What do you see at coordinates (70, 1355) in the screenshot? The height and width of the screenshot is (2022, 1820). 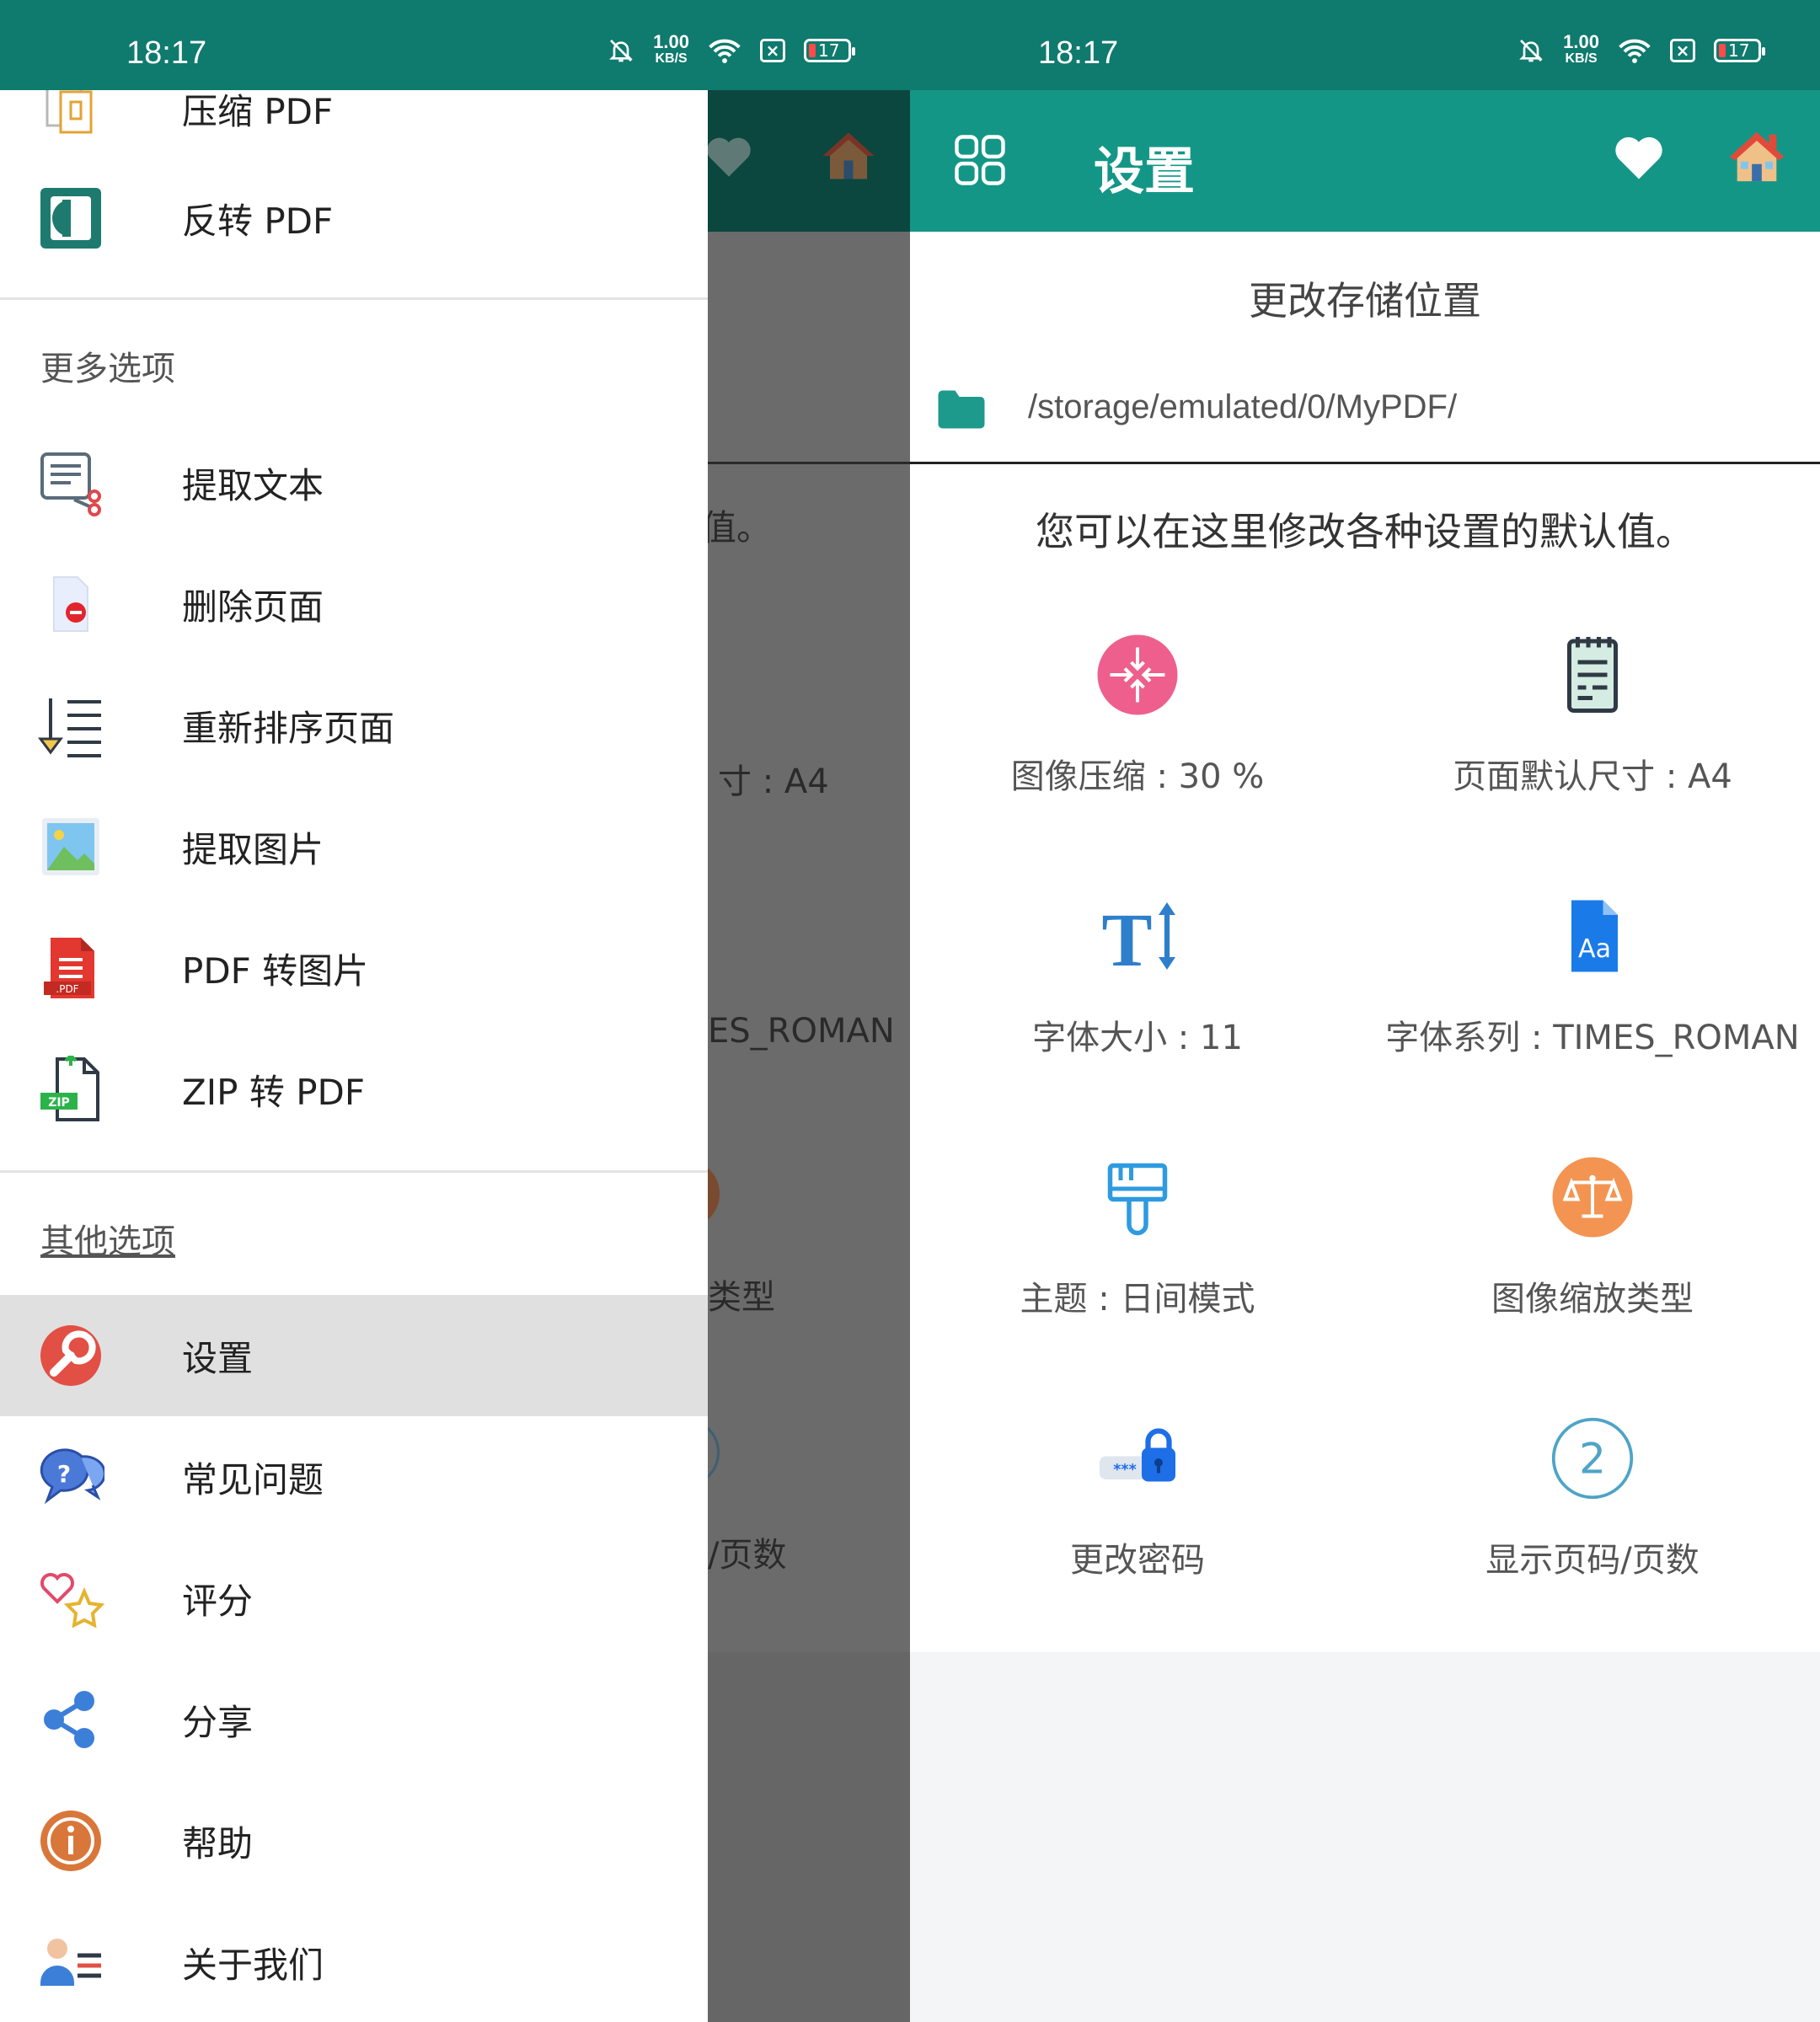 I see `settings-wrench-icon` at bounding box center [70, 1355].